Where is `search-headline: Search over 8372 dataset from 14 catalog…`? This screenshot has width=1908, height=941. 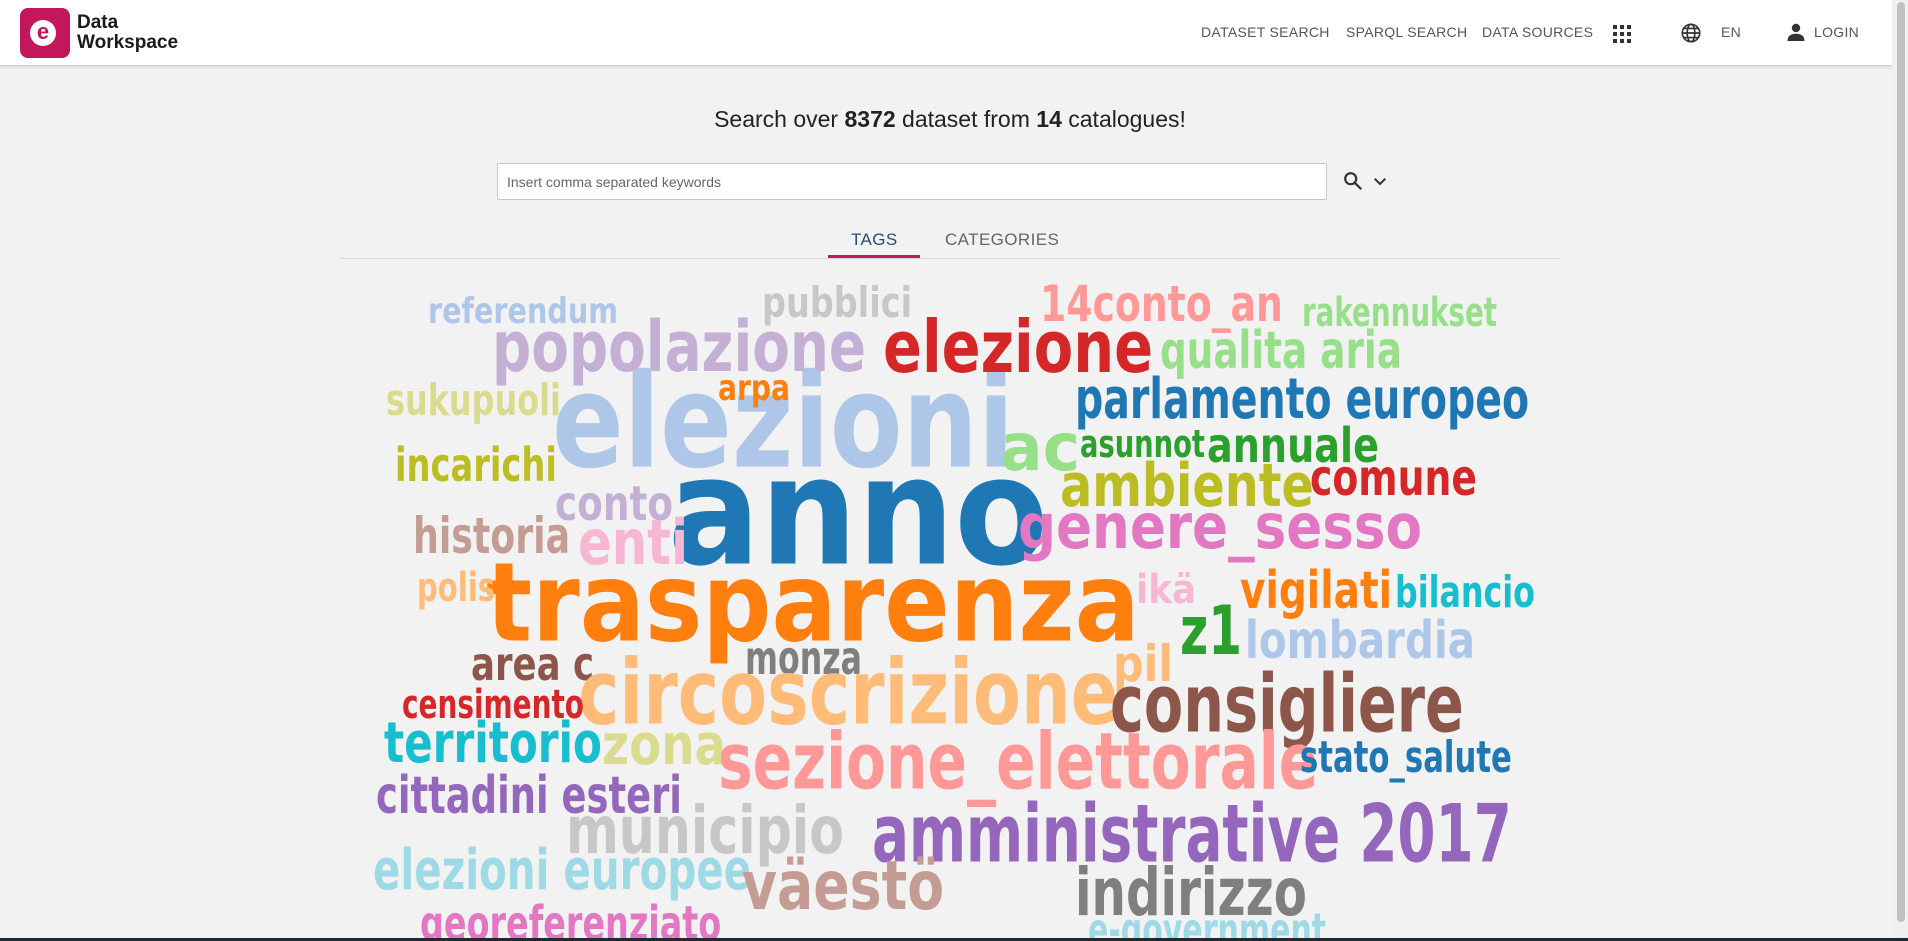
search-headline: Search over 8372 dataset from 14 catalog… is located at coordinates (950, 119).